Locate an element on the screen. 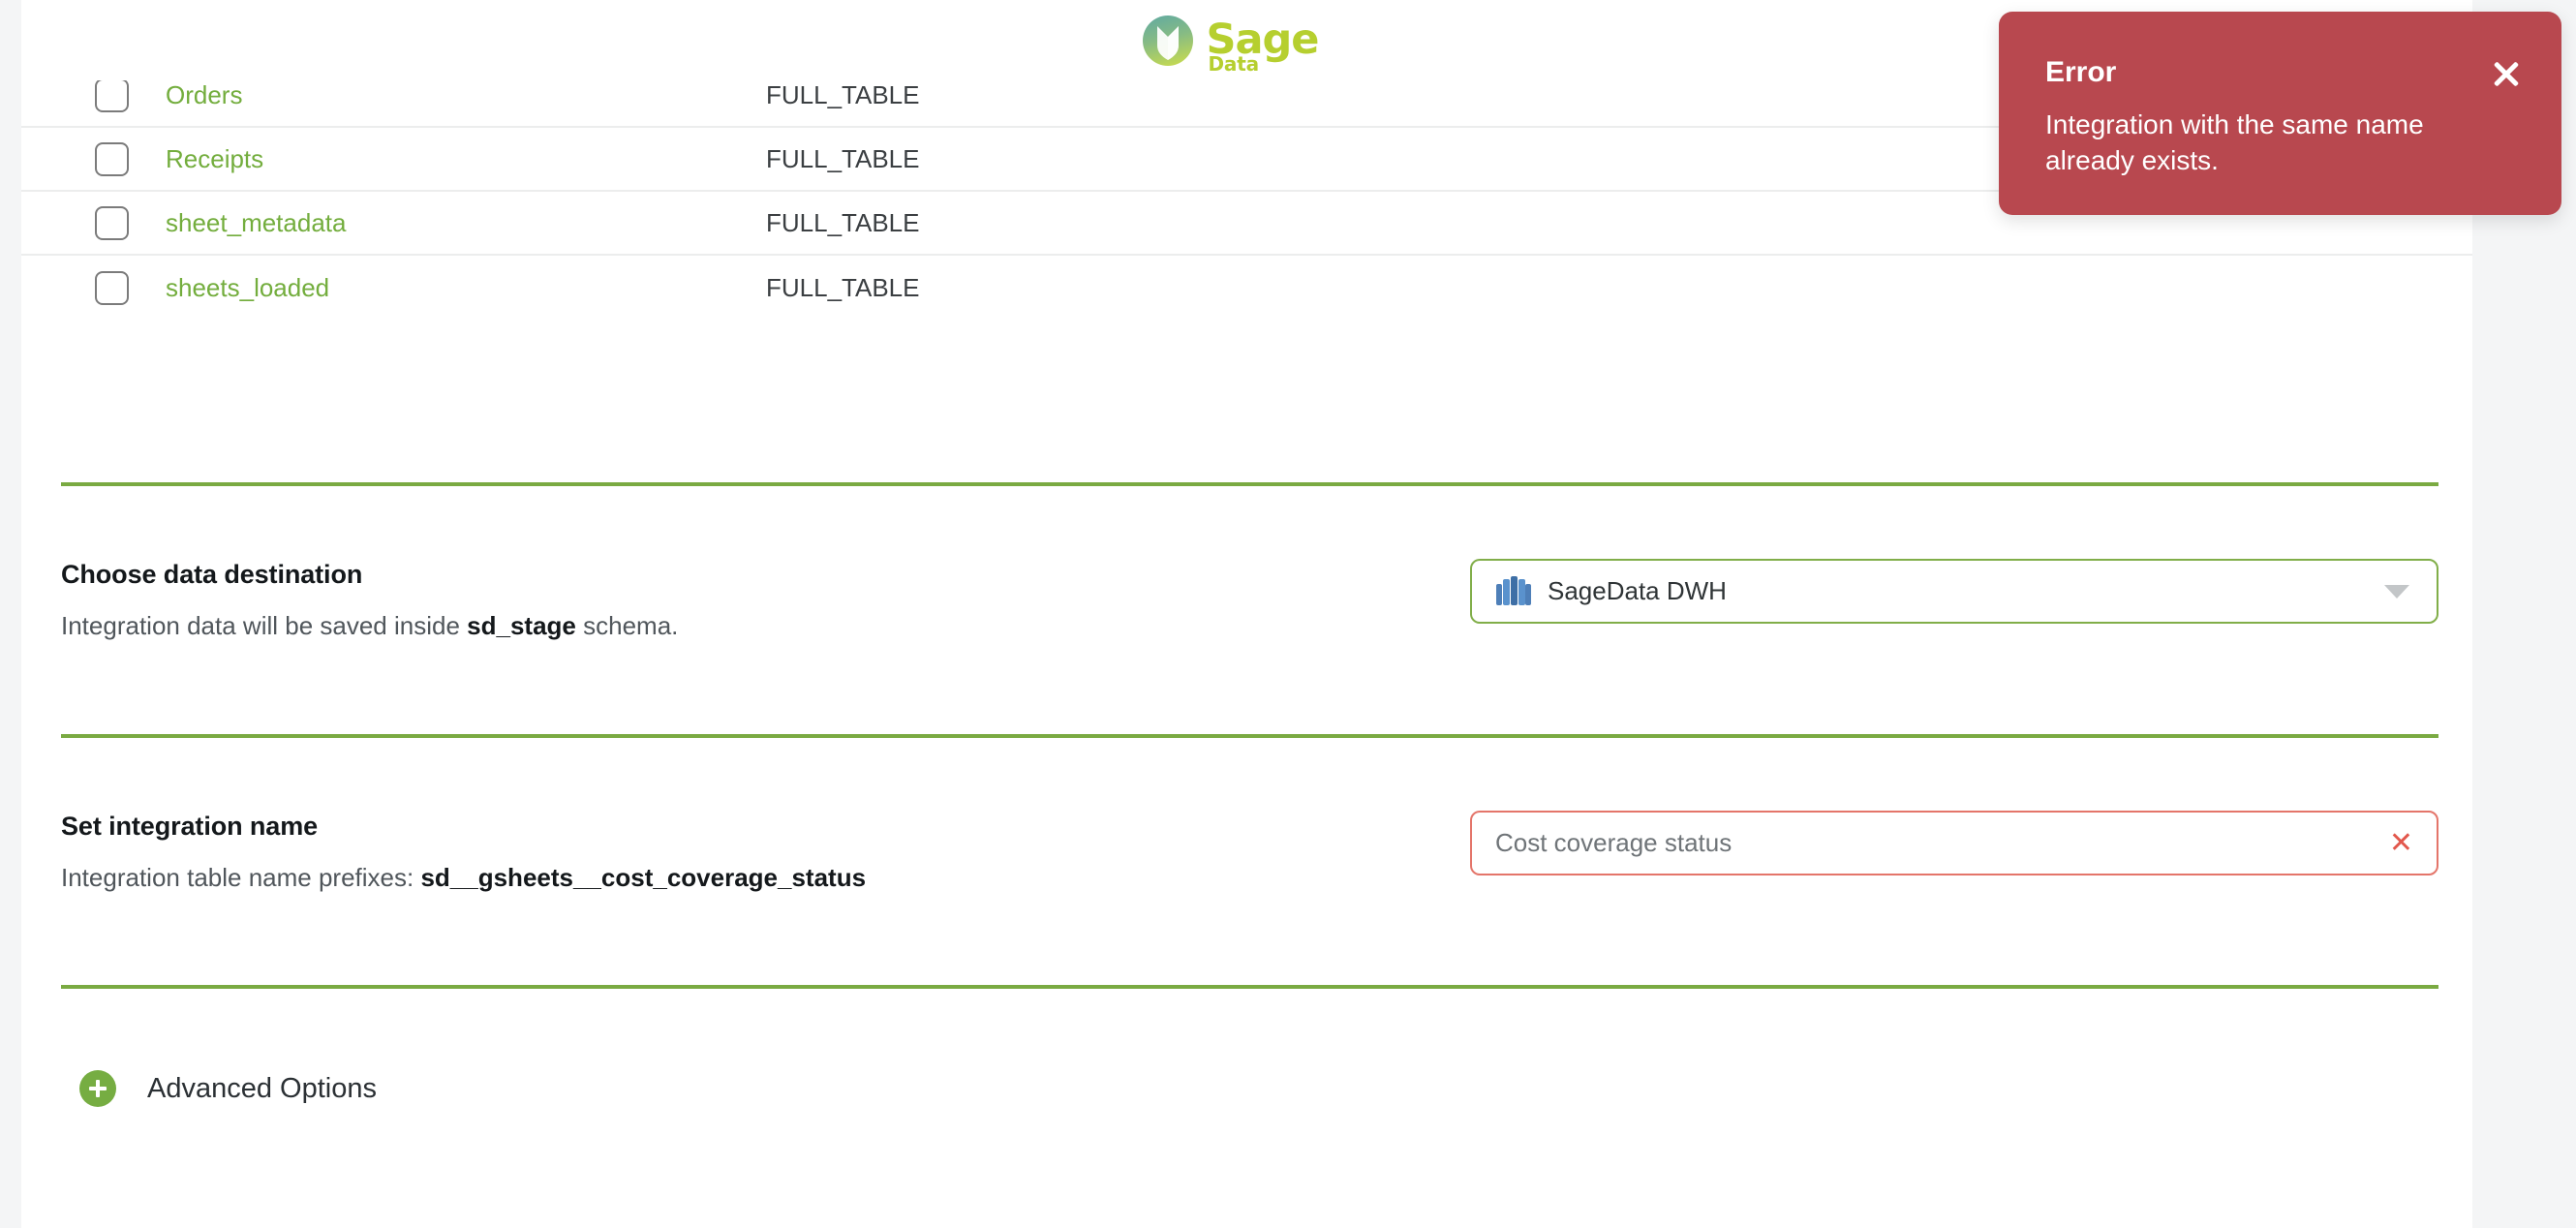 This screenshot has width=2576, height=1228. destination-schema-name: sd_stage is located at coordinates (521, 625).